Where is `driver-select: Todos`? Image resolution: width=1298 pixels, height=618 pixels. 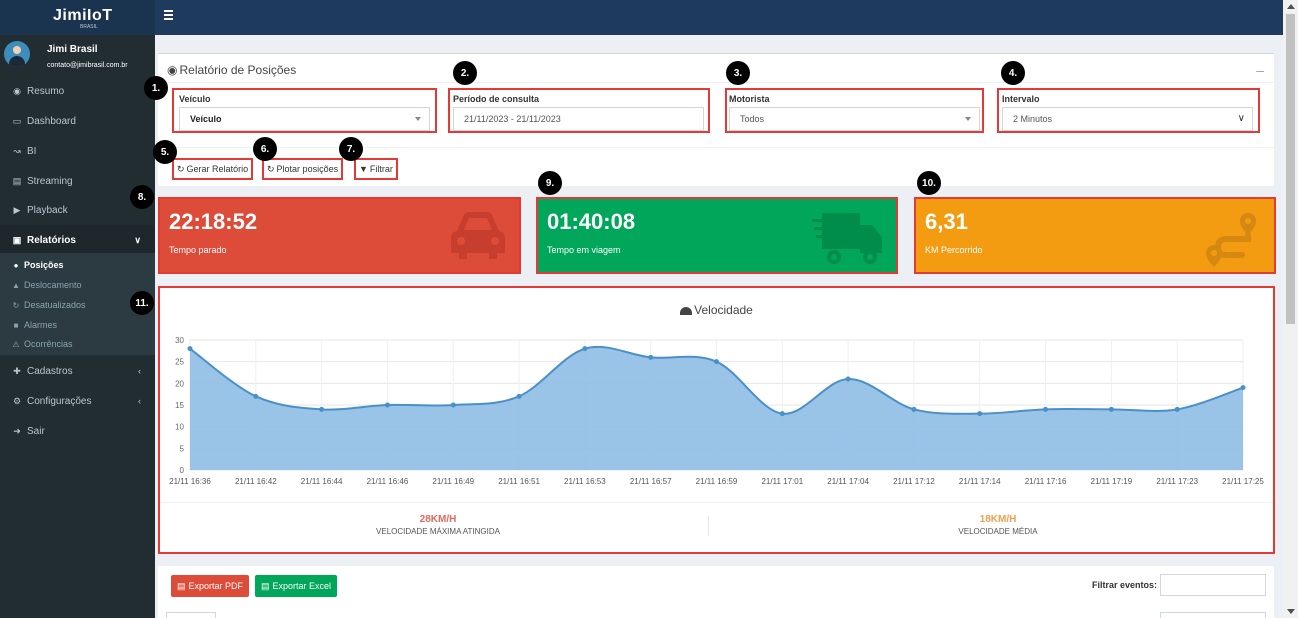
driver-select: Todos is located at coordinates (854, 119).